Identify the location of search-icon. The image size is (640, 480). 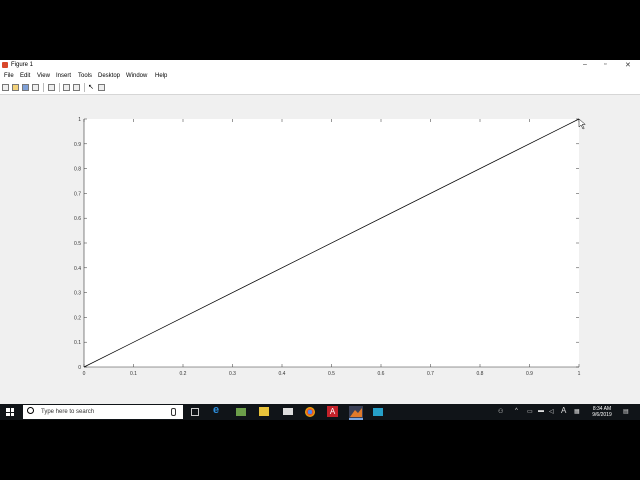
(30, 410).